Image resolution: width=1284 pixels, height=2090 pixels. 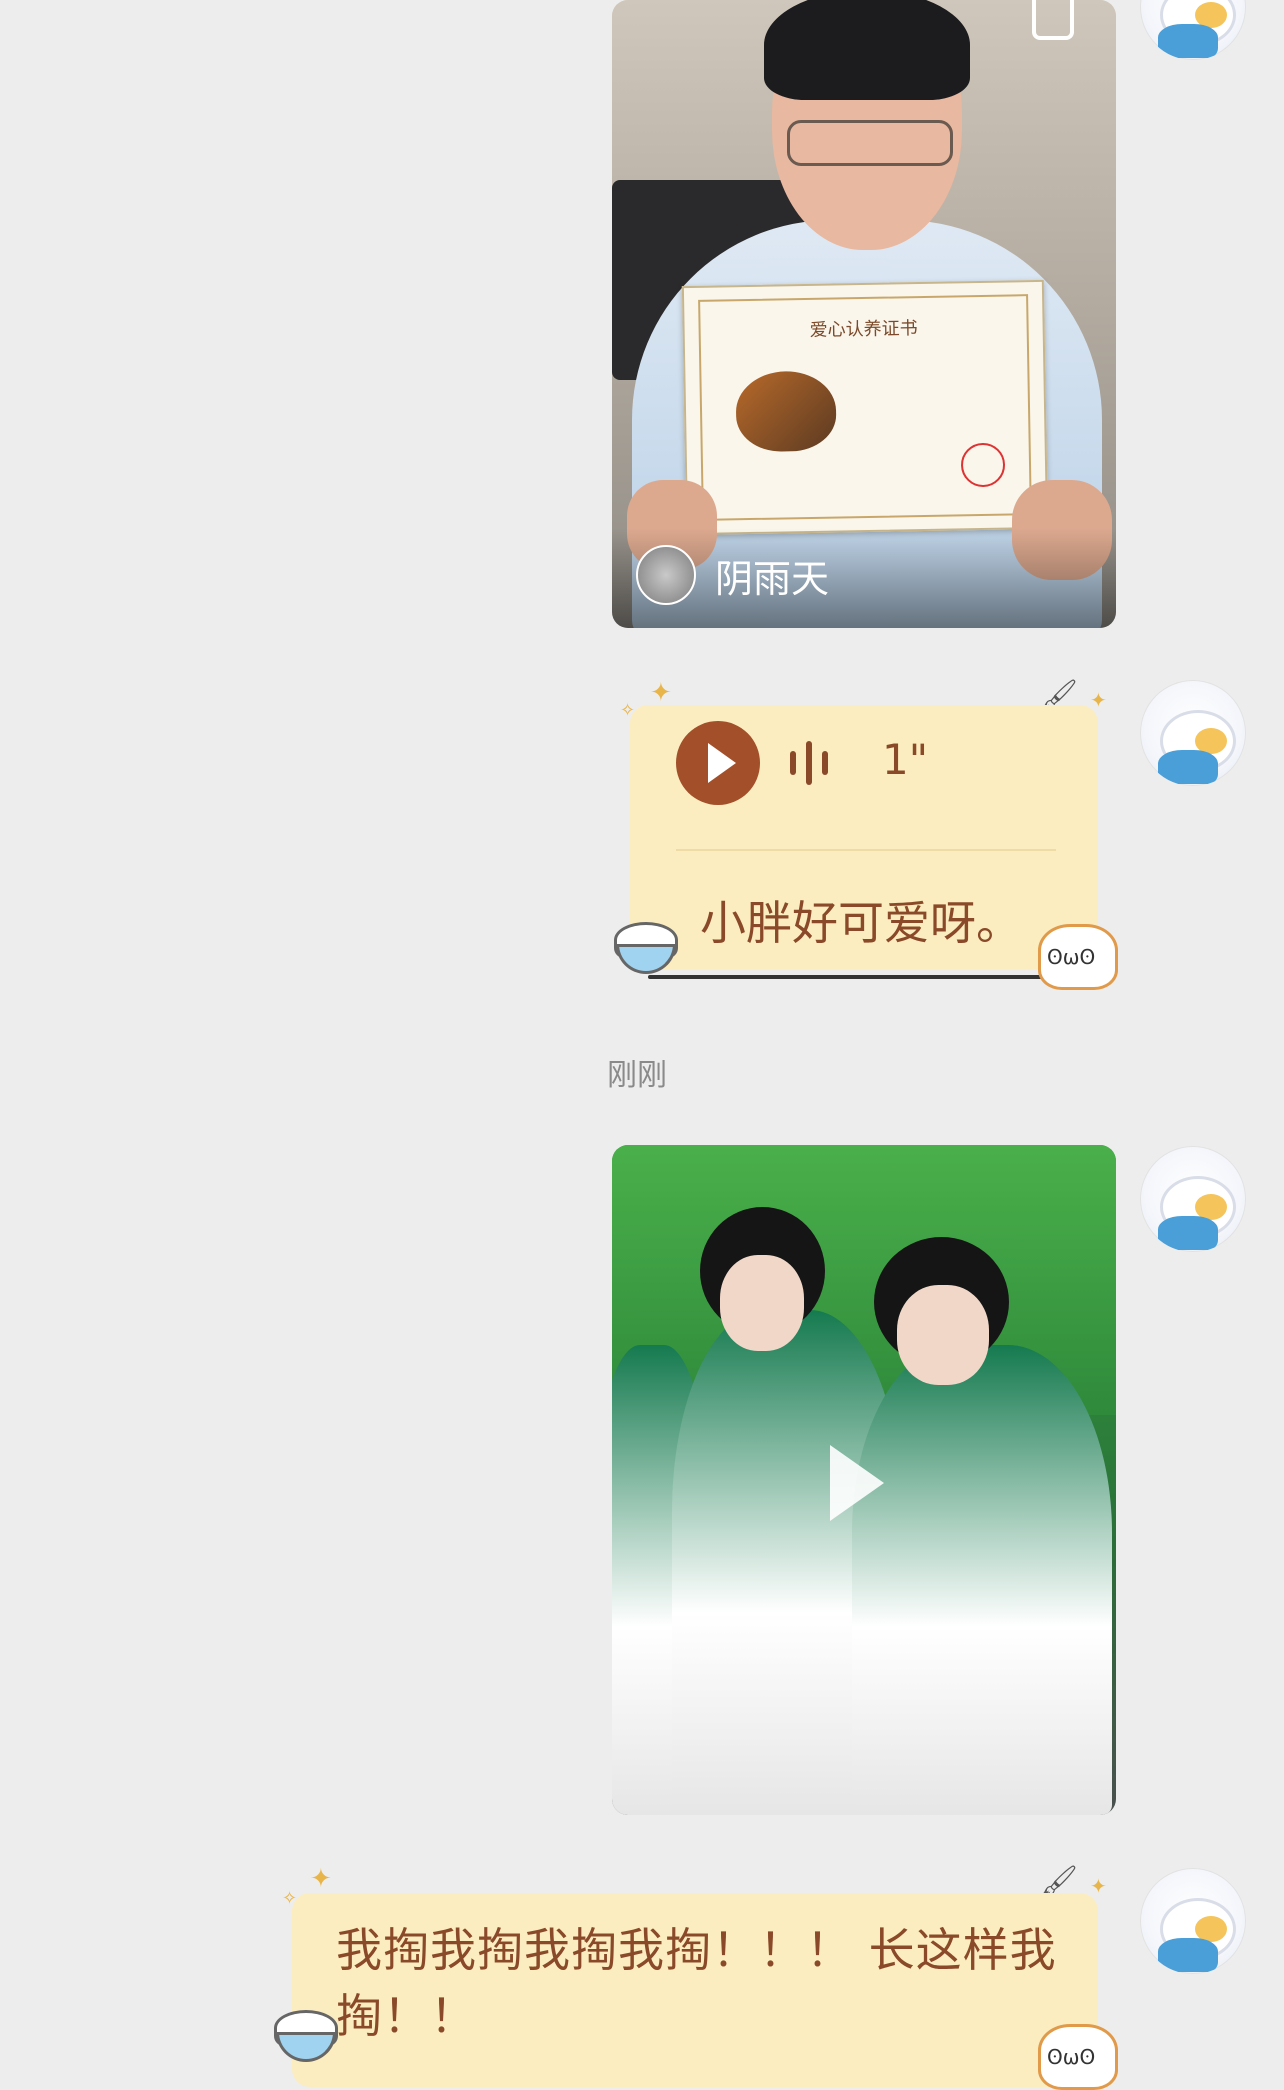 I want to click on tiger-photo, so click(x=786, y=411).